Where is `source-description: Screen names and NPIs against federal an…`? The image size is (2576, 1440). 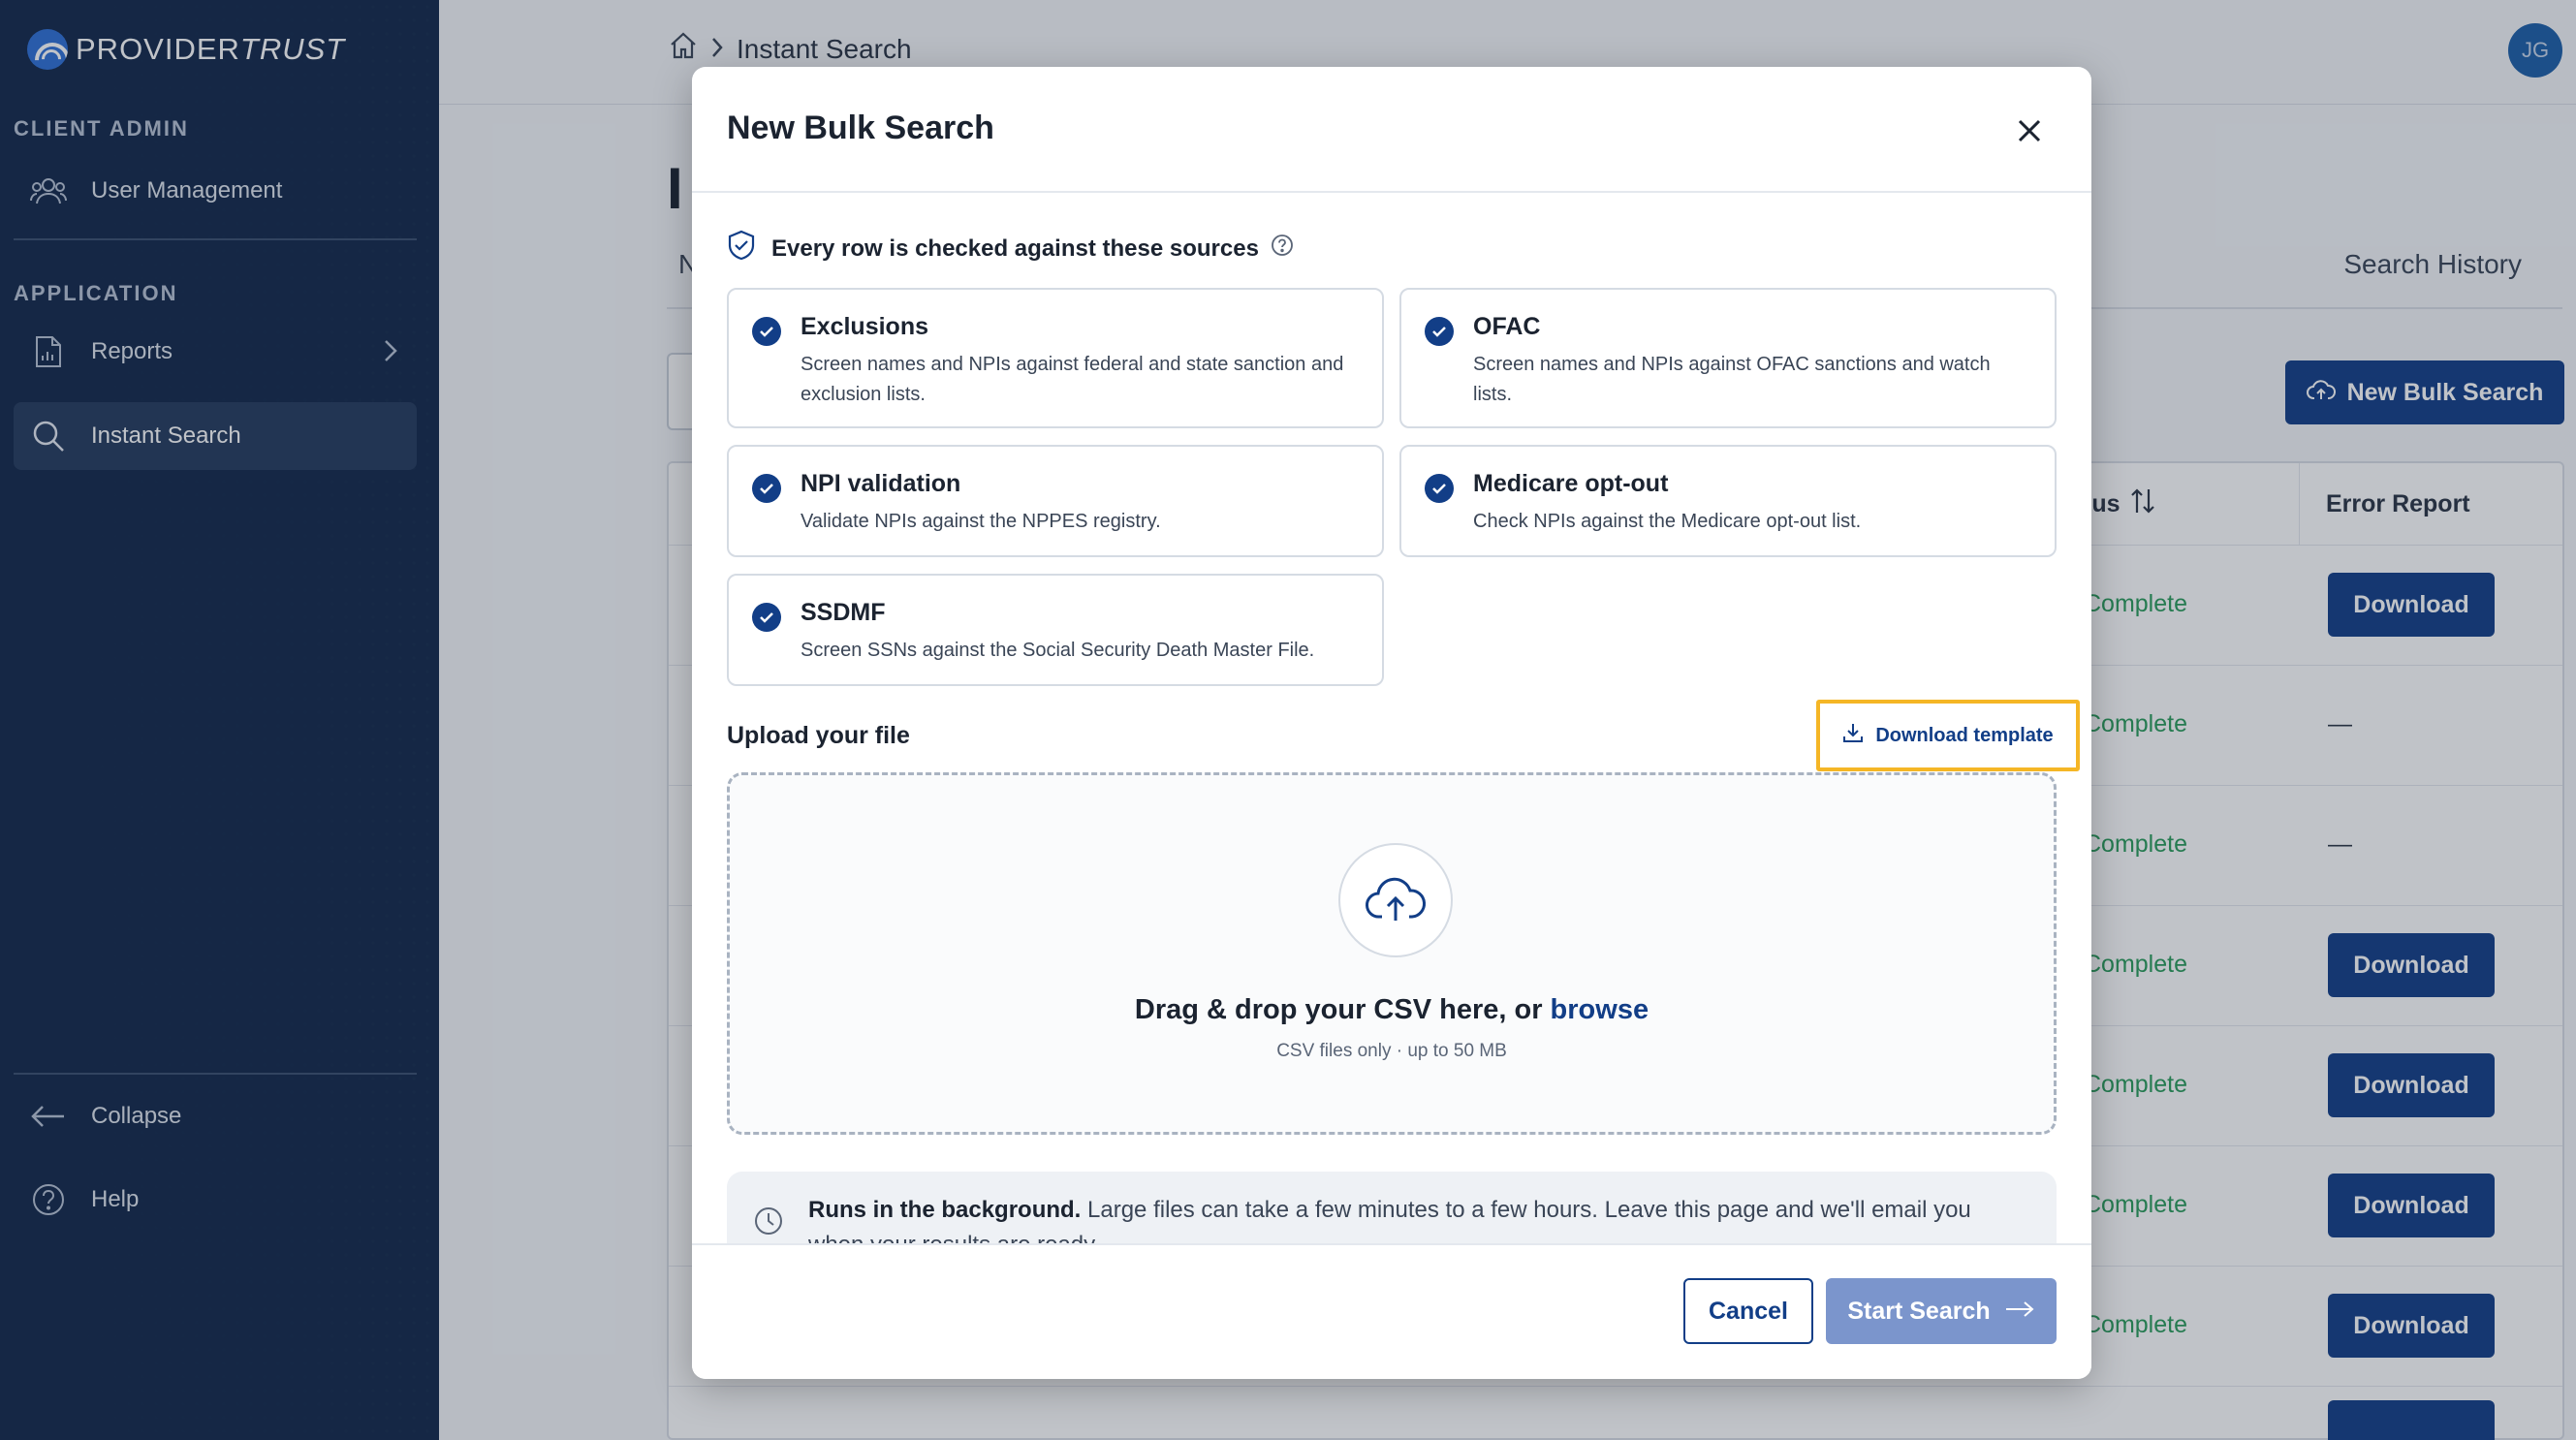
source-description: Screen names and NPIs against federal an… is located at coordinates (1072, 380).